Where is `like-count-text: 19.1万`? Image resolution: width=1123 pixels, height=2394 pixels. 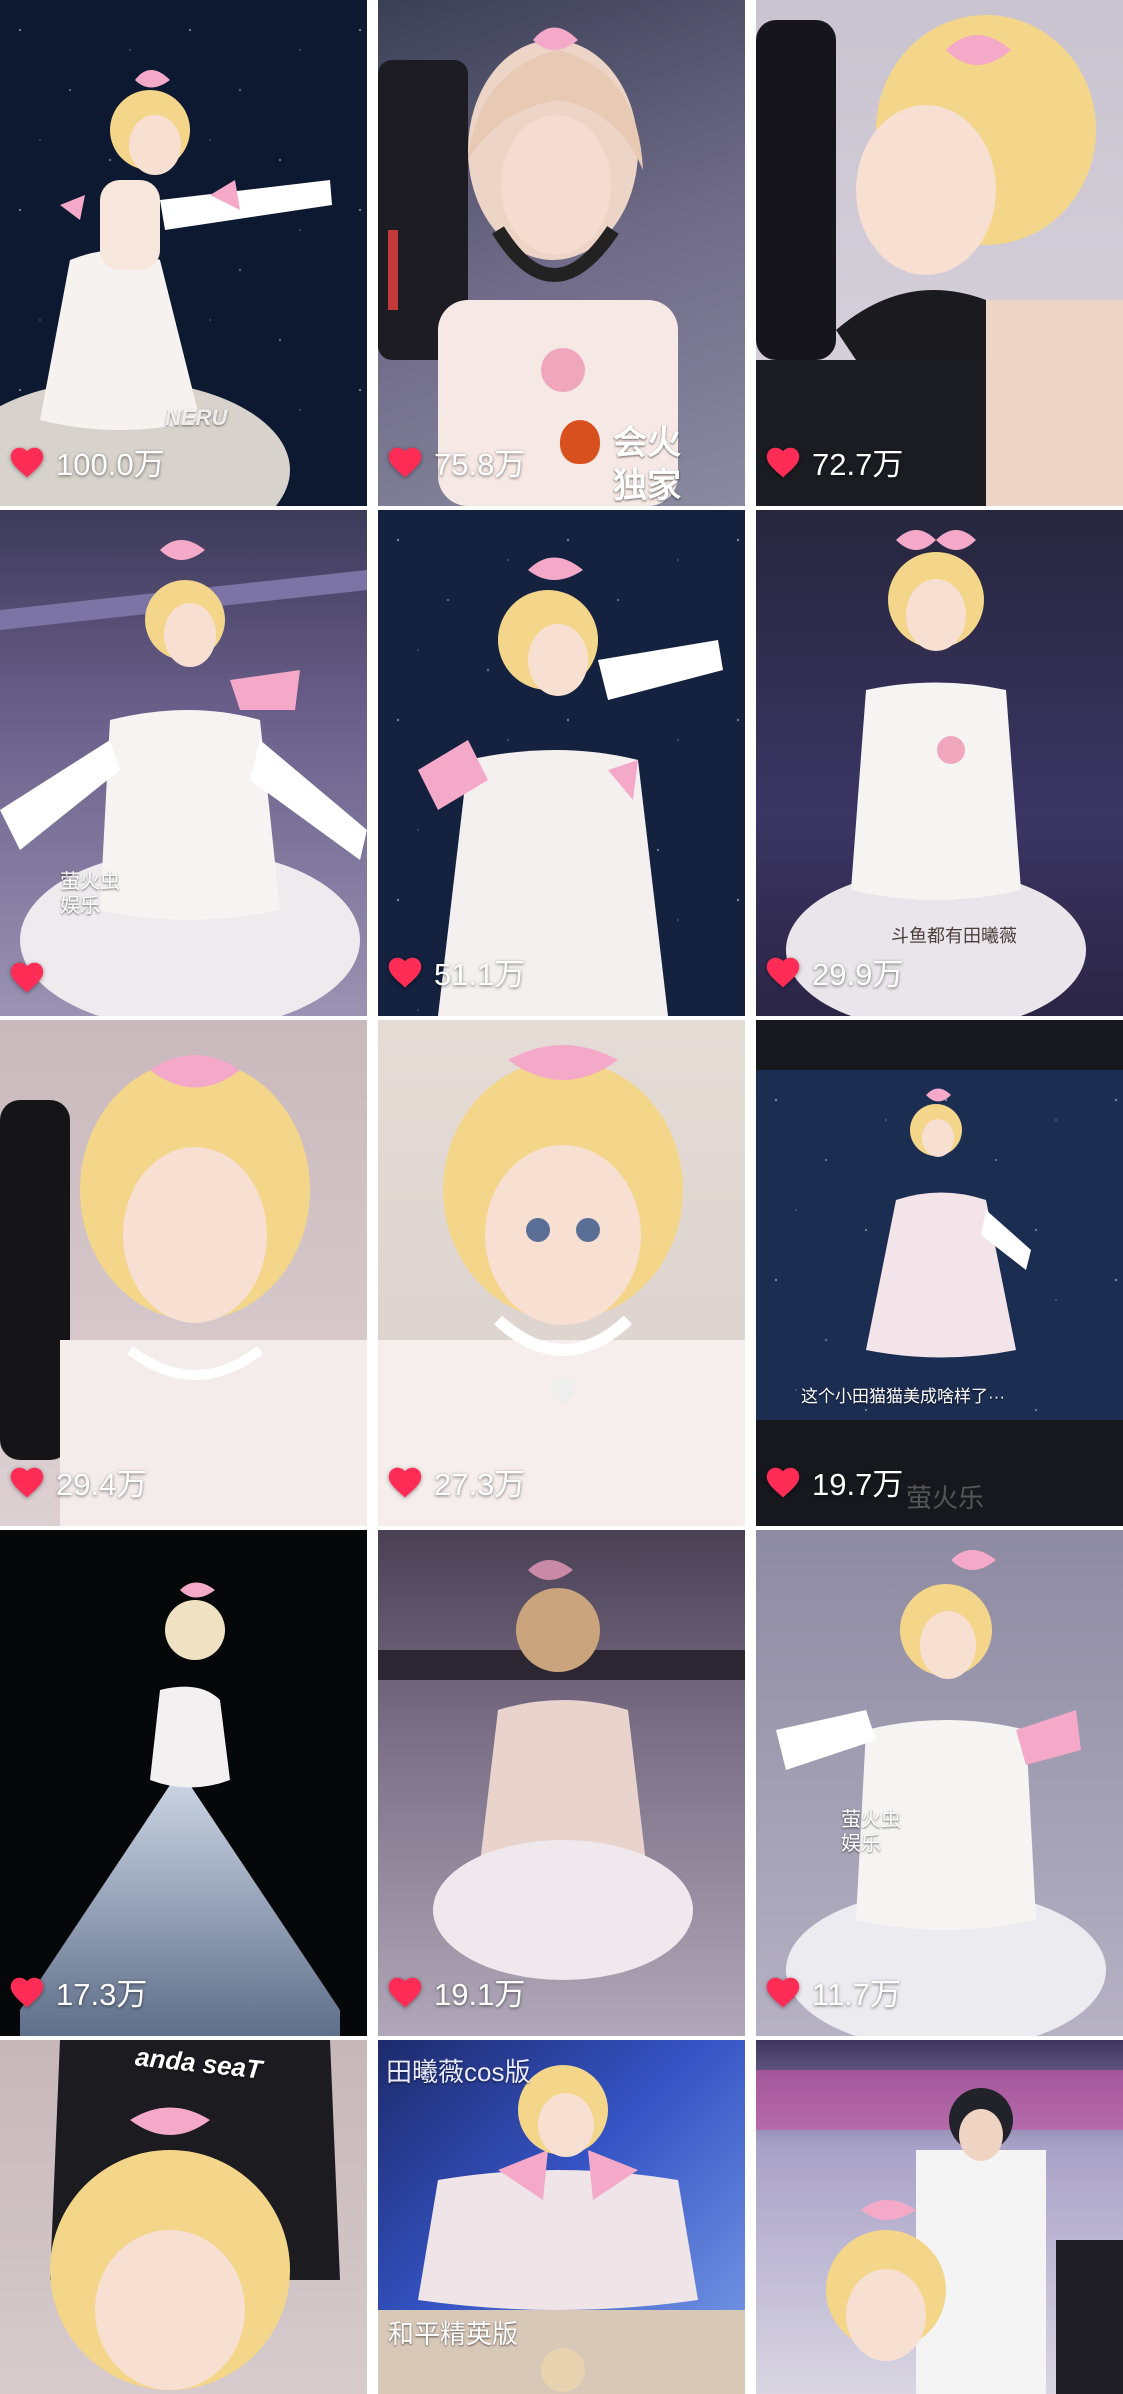 like-count-text: 19.1万 is located at coordinates (480, 1994).